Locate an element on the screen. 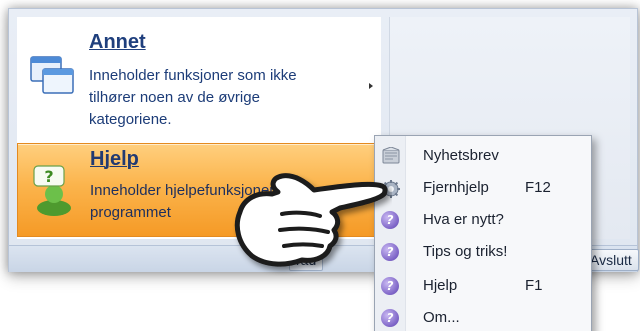 The height and width of the screenshot is (331, 640). menu-item-label: Hjelp is located at coordinates (440, 285).